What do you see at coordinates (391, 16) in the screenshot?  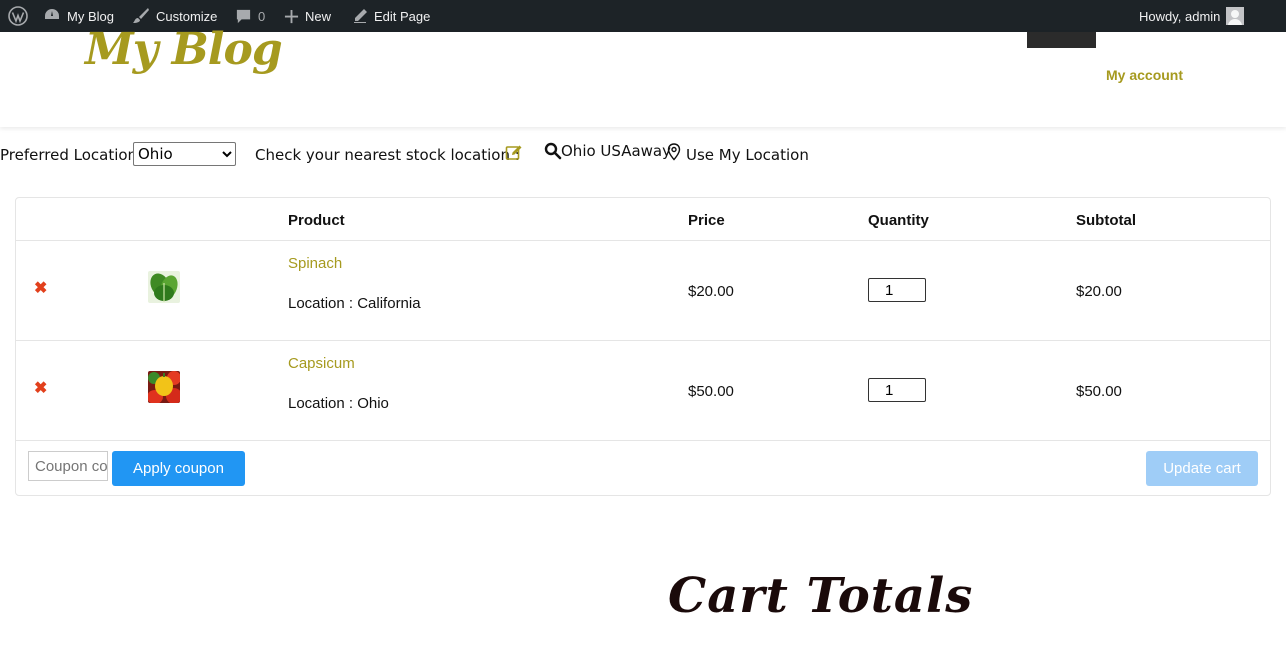 I see `edit-page-link: Edit Page` at bounding box center [391, 16].